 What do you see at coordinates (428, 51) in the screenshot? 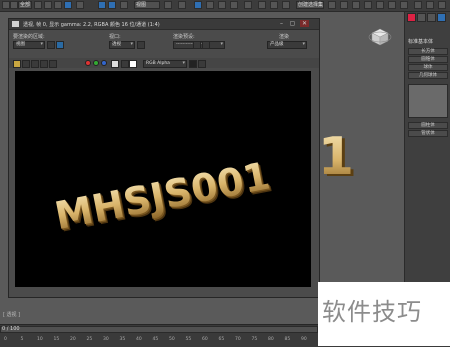
I see `primitive-box-button: 长方体` at bounding box center [428, 51].